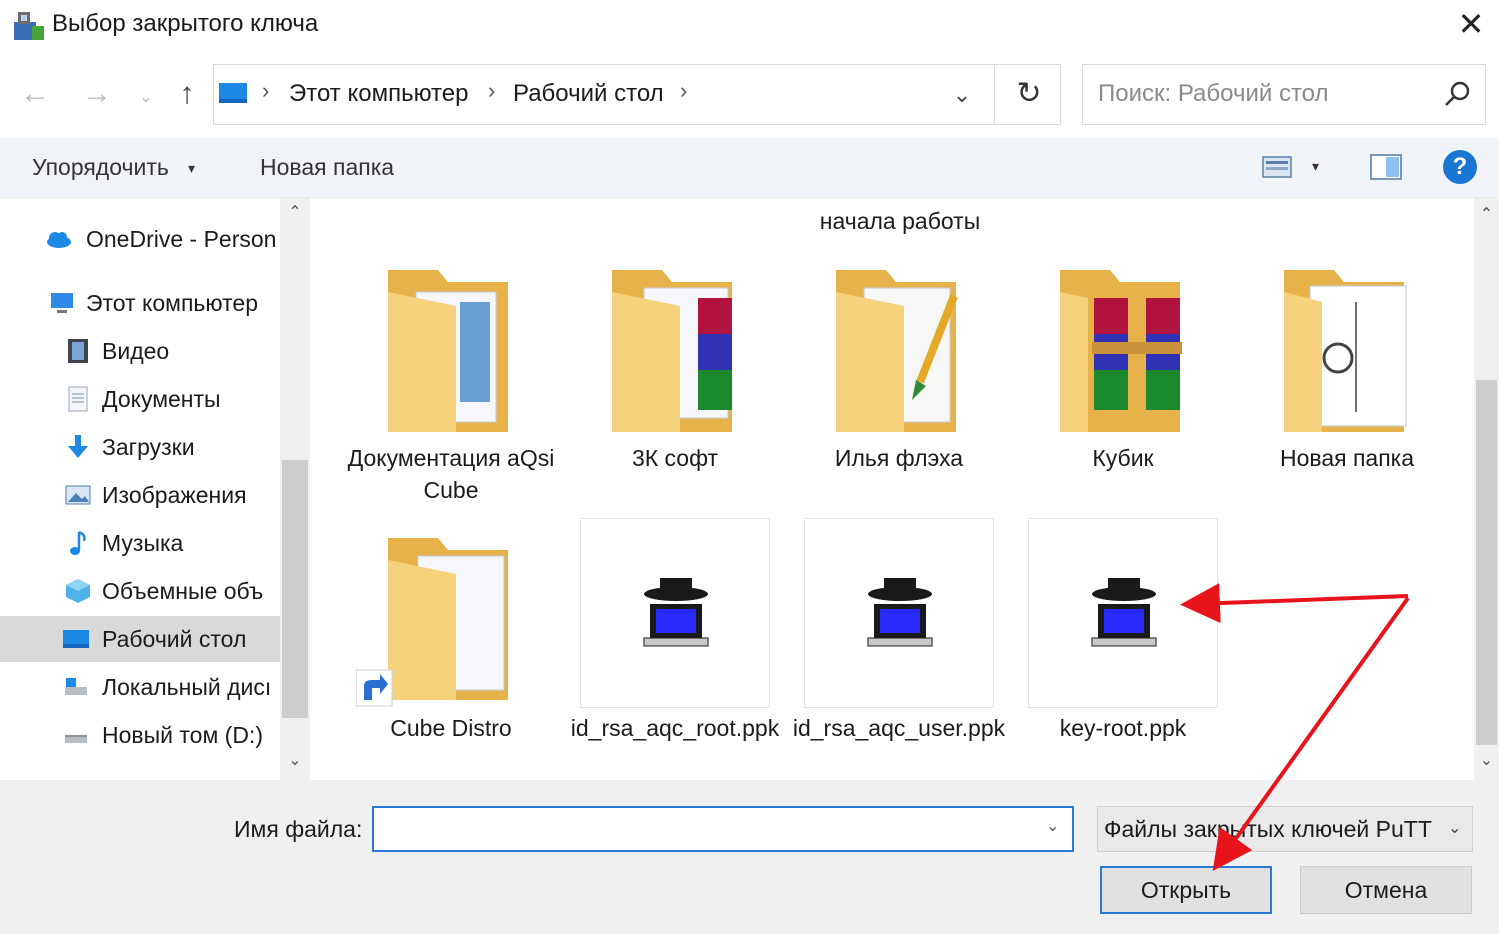  I want to click on sidebar-item-onedrive: OneDrive - Person, so click(140, 239).